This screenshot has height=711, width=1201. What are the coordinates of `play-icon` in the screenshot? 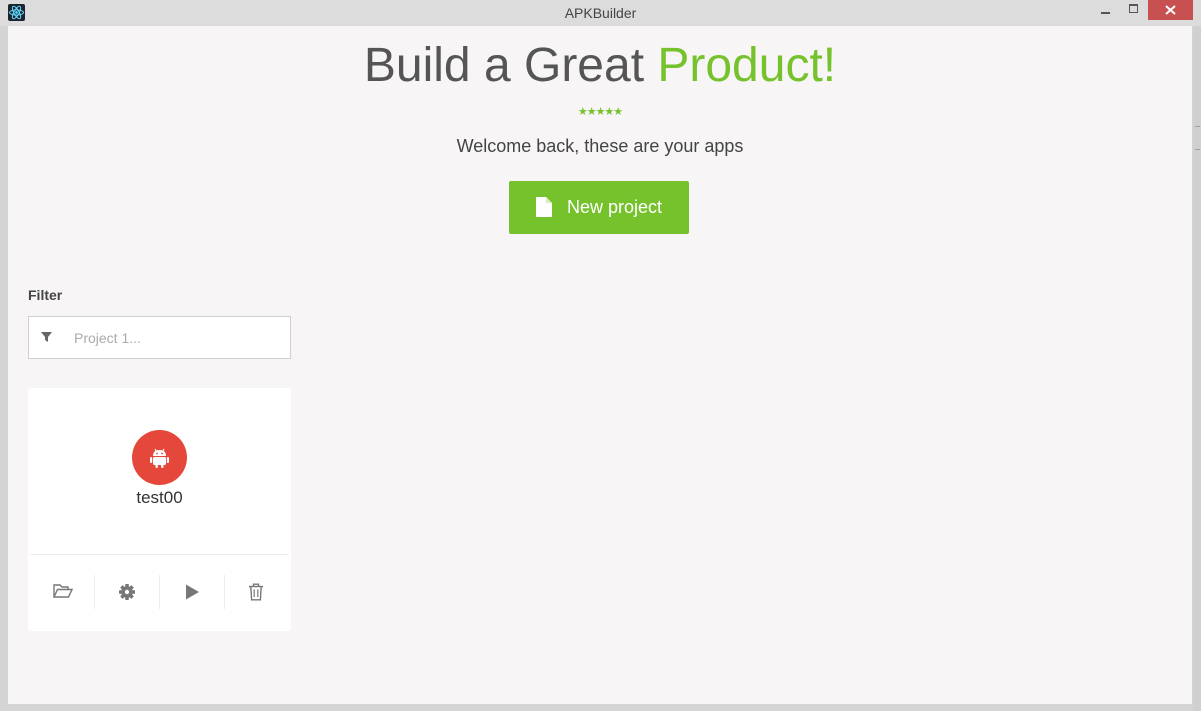 It's located at (192, 592).